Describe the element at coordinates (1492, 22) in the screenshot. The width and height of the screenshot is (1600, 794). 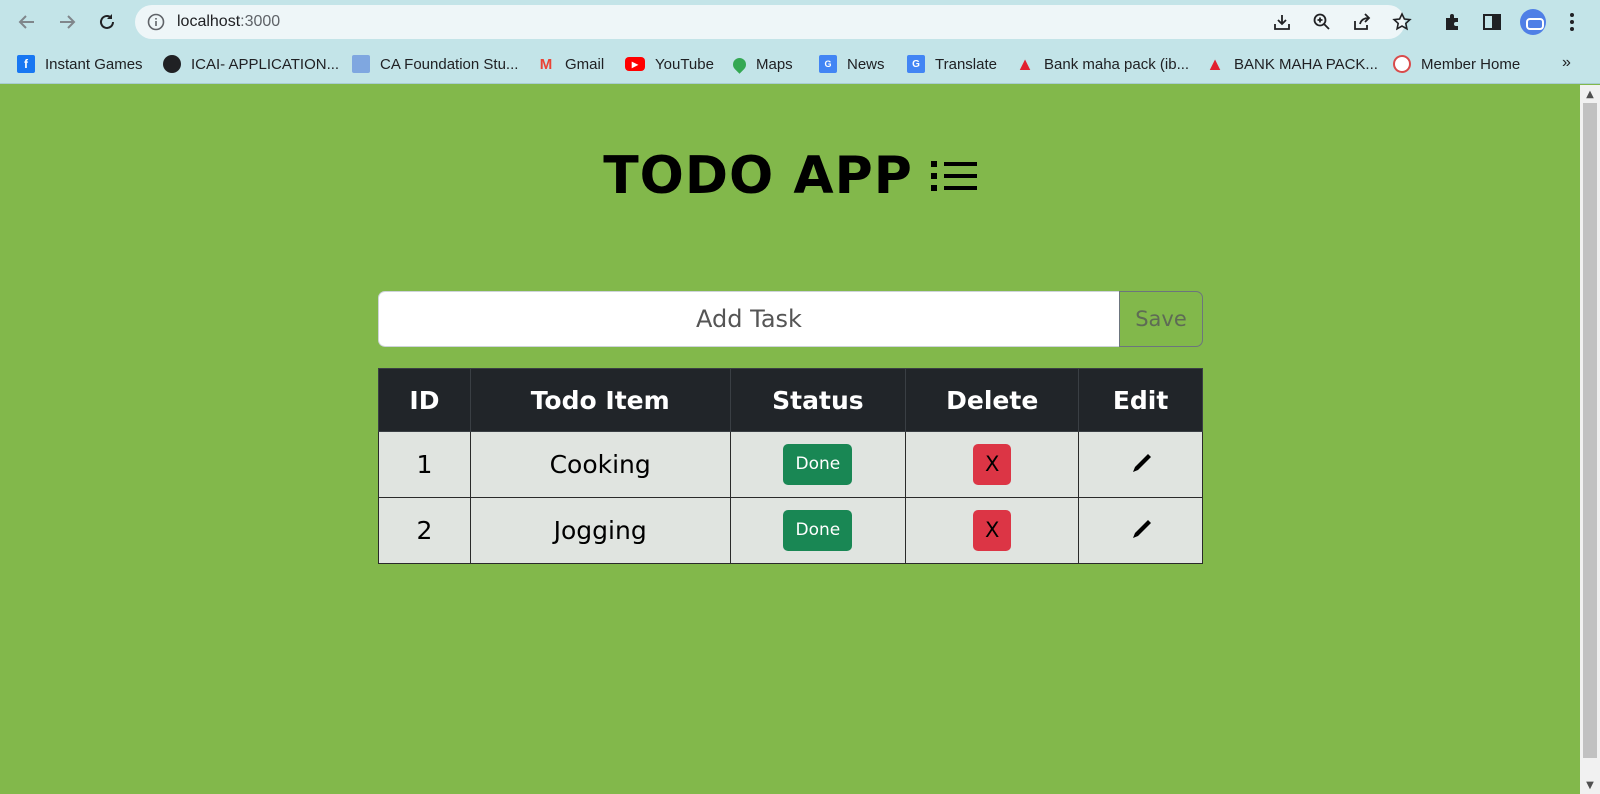
I see `side-panel-icon` at that location.